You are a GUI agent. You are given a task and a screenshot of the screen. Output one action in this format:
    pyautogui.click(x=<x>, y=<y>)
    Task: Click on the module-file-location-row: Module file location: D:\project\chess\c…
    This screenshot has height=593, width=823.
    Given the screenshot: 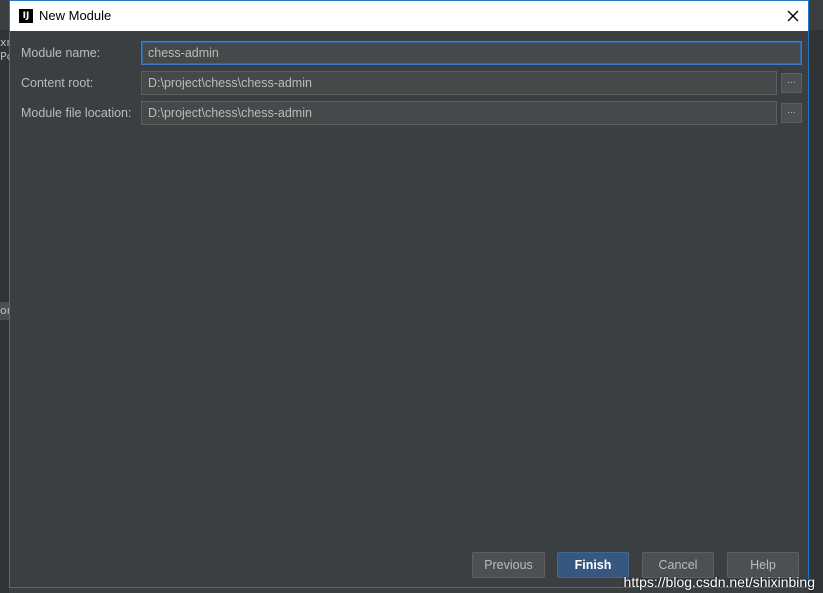 What is the action you would take?
    pyautogui.click(x=409, y=114)
    